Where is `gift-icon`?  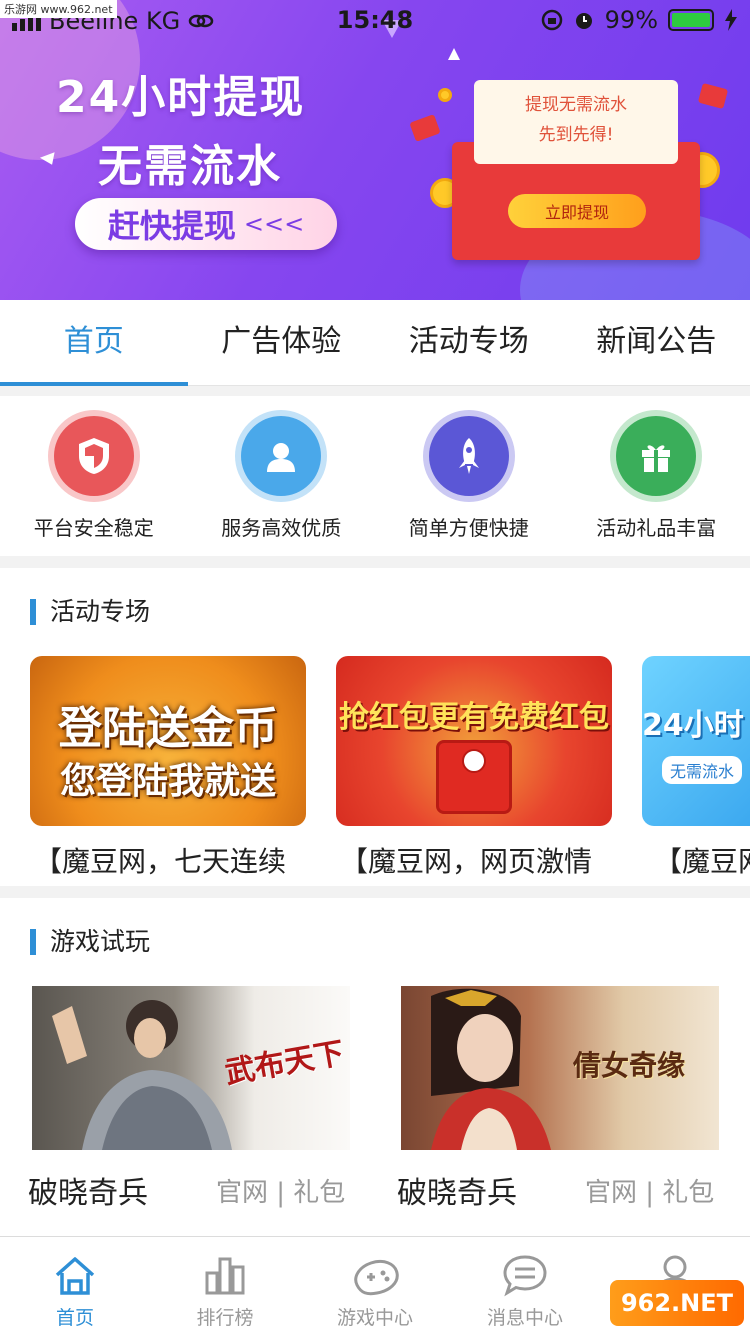 gift-icon is located at coordinates (656, 458).